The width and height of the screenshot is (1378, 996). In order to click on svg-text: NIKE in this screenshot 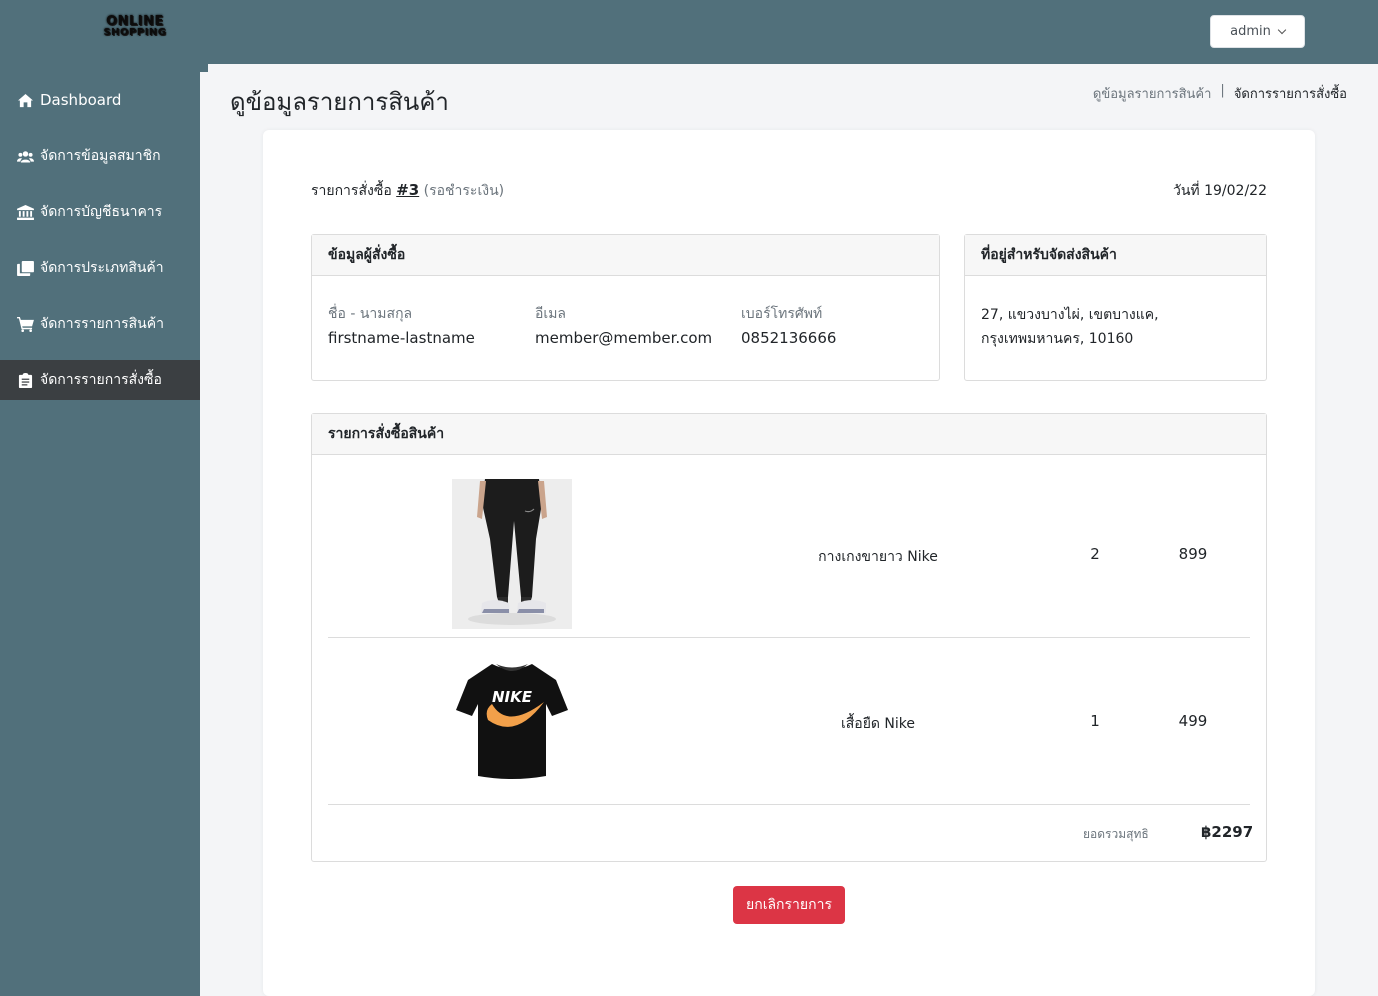, I will do `click(512, 697)`.